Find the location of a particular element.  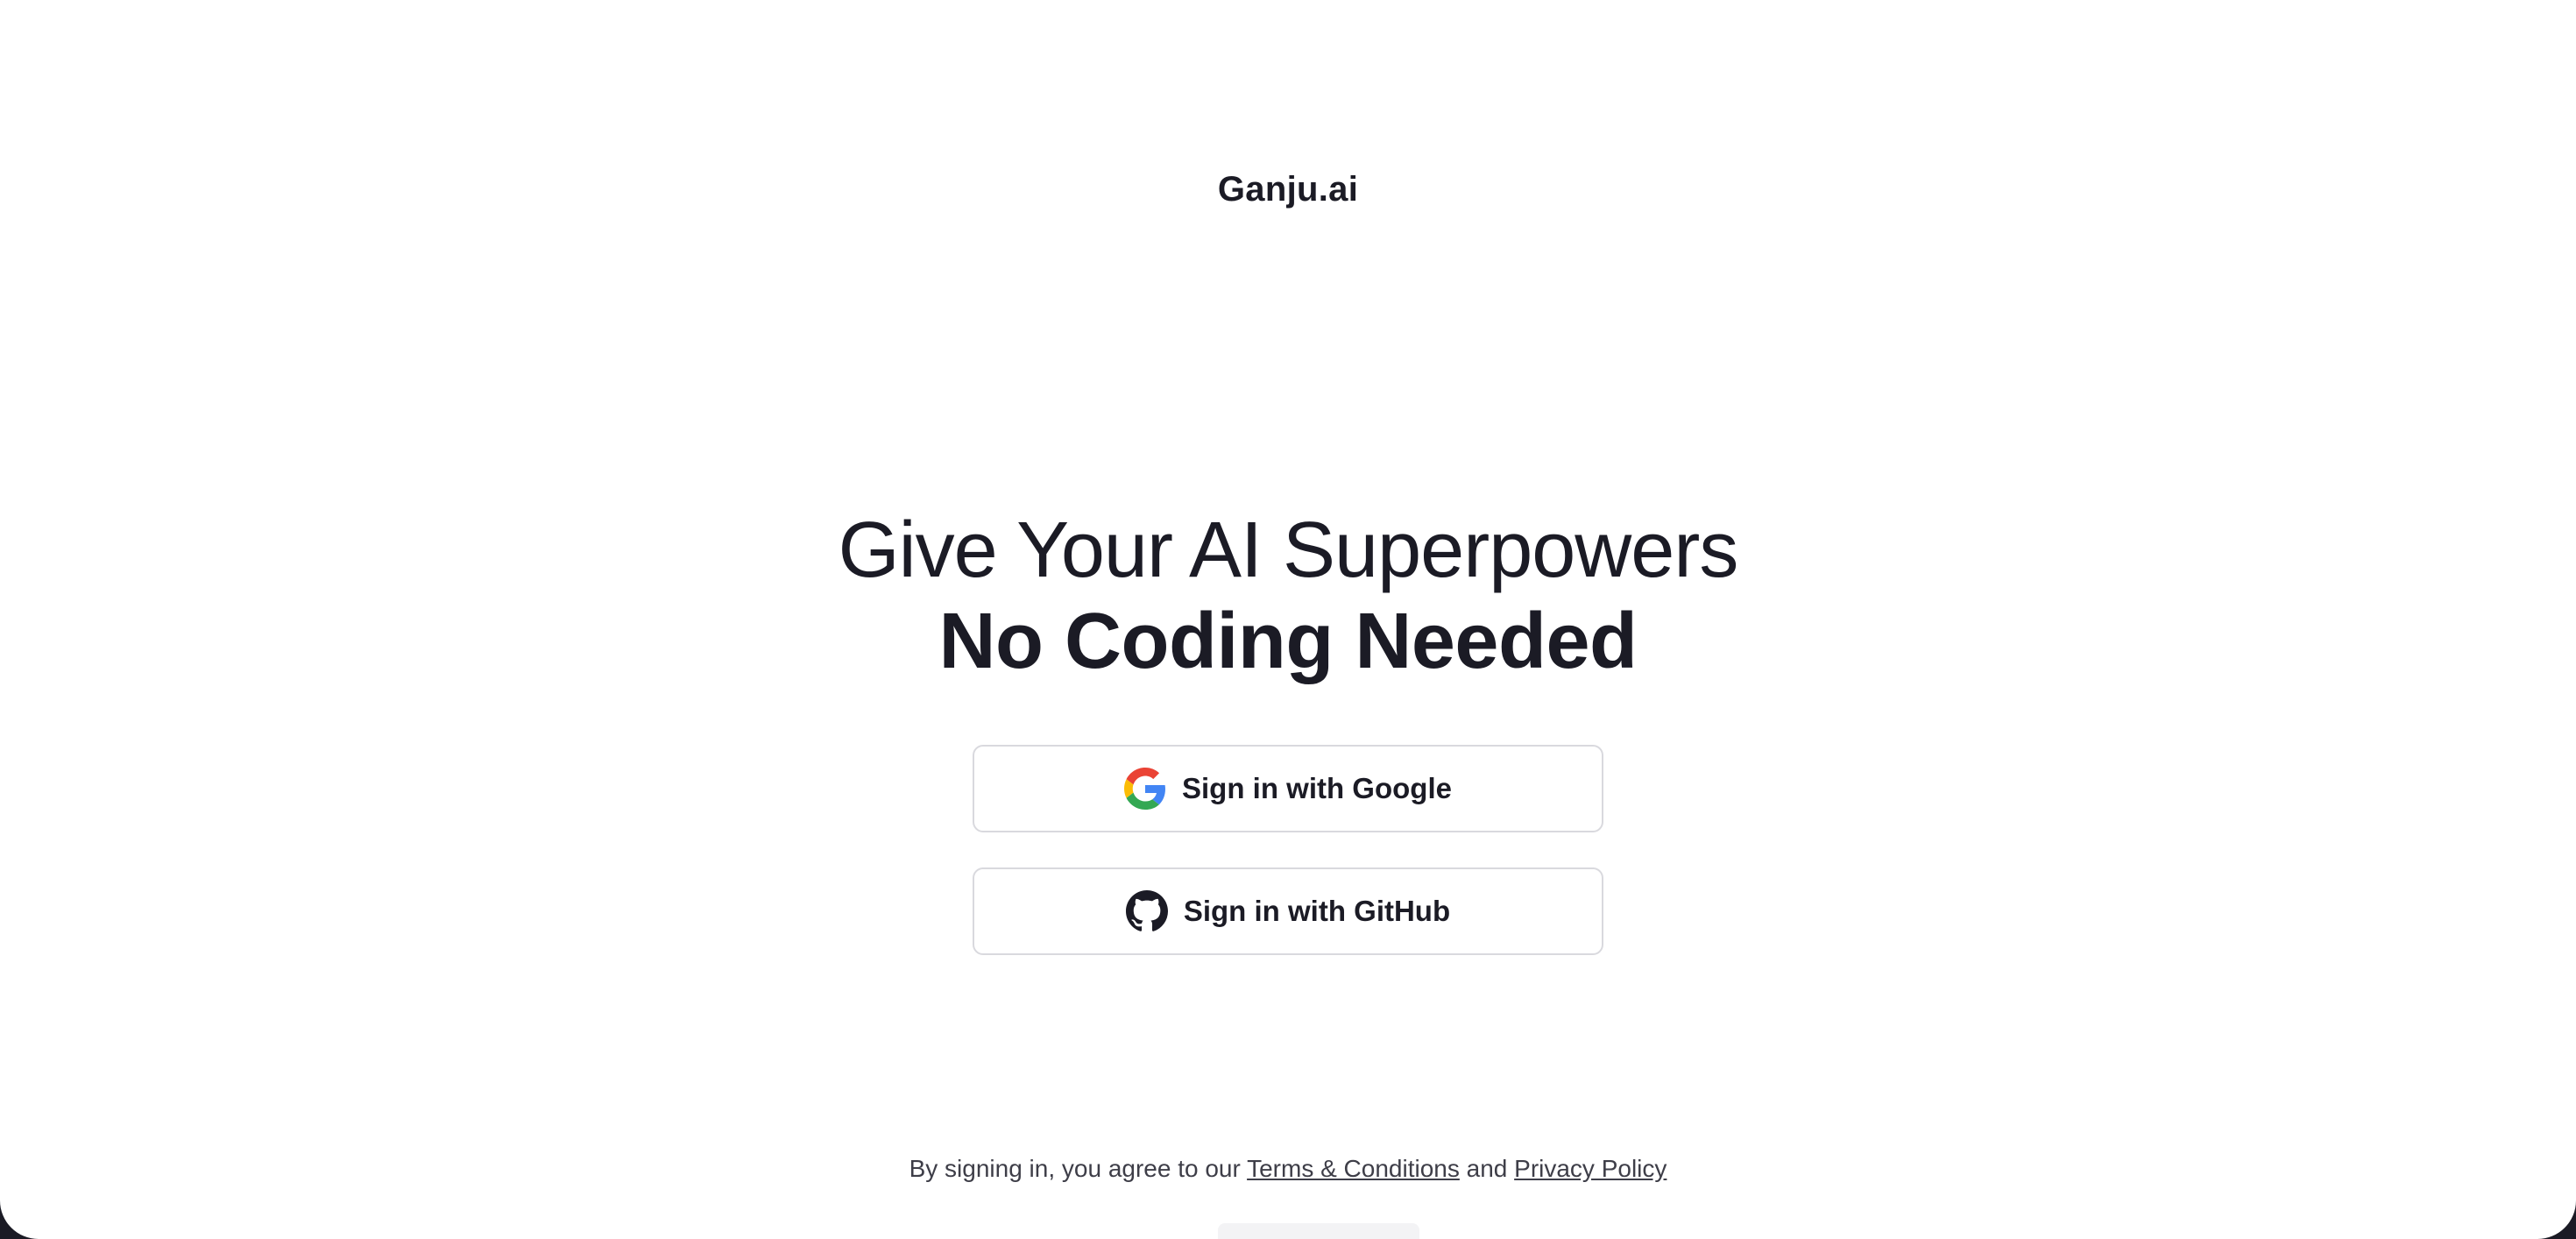

sign-in-github-button: Sign in with GitHub is located at coordinates (1288, 911).